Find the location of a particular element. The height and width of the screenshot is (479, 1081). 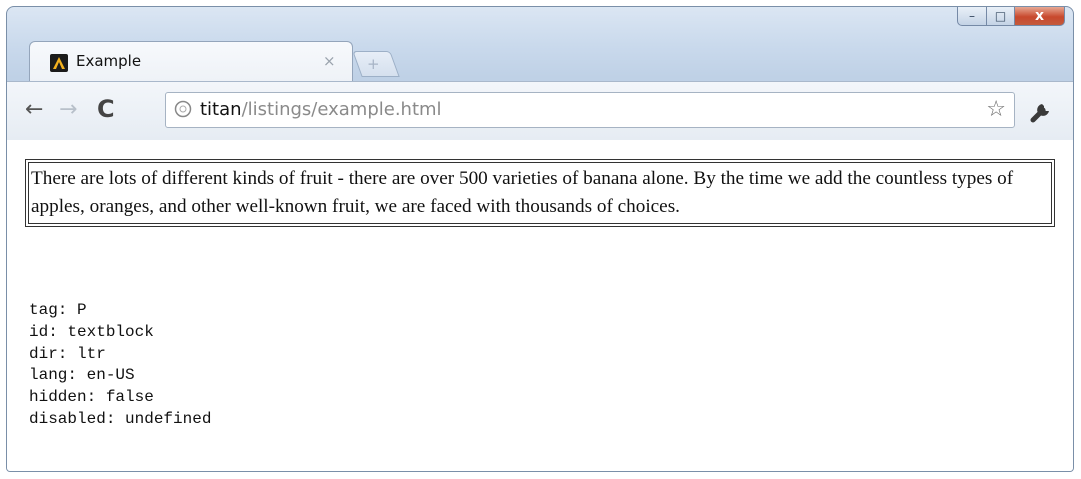

window-controls: – □ x is located at coordinates (1011, 16).